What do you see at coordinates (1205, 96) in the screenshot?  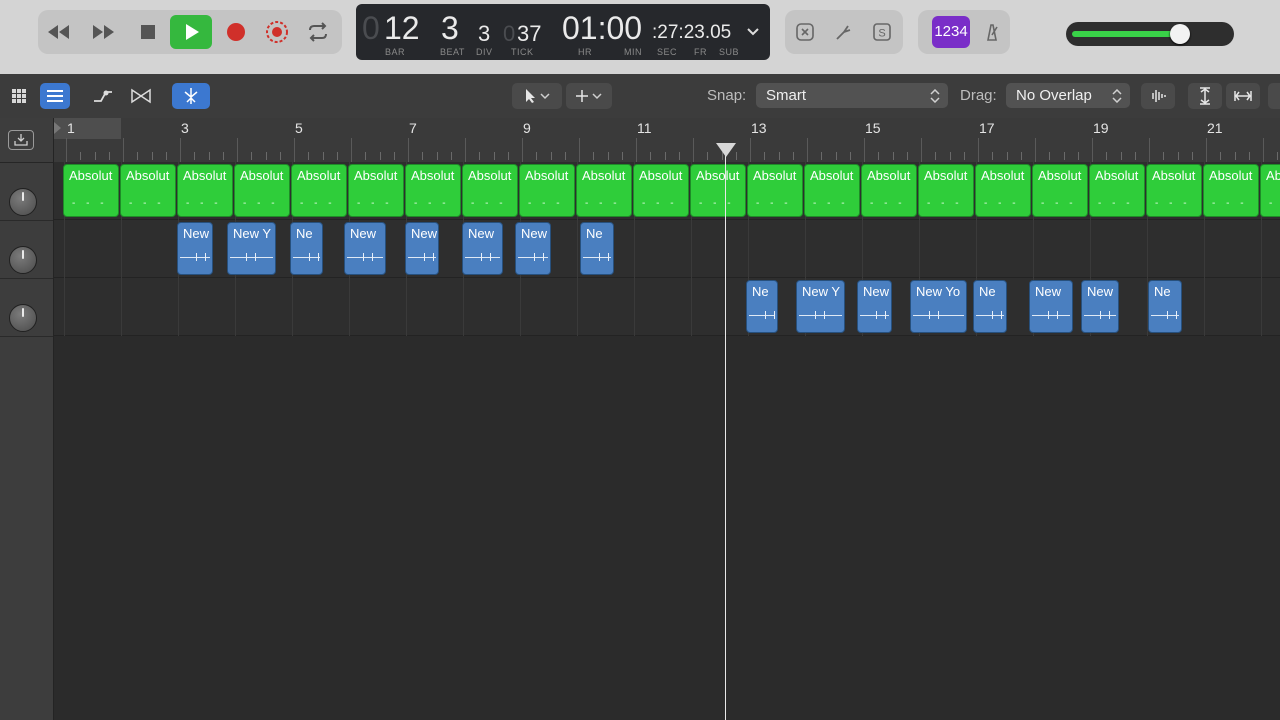 I see `vertical-zoom-button` at bounding box center [1205, 96].